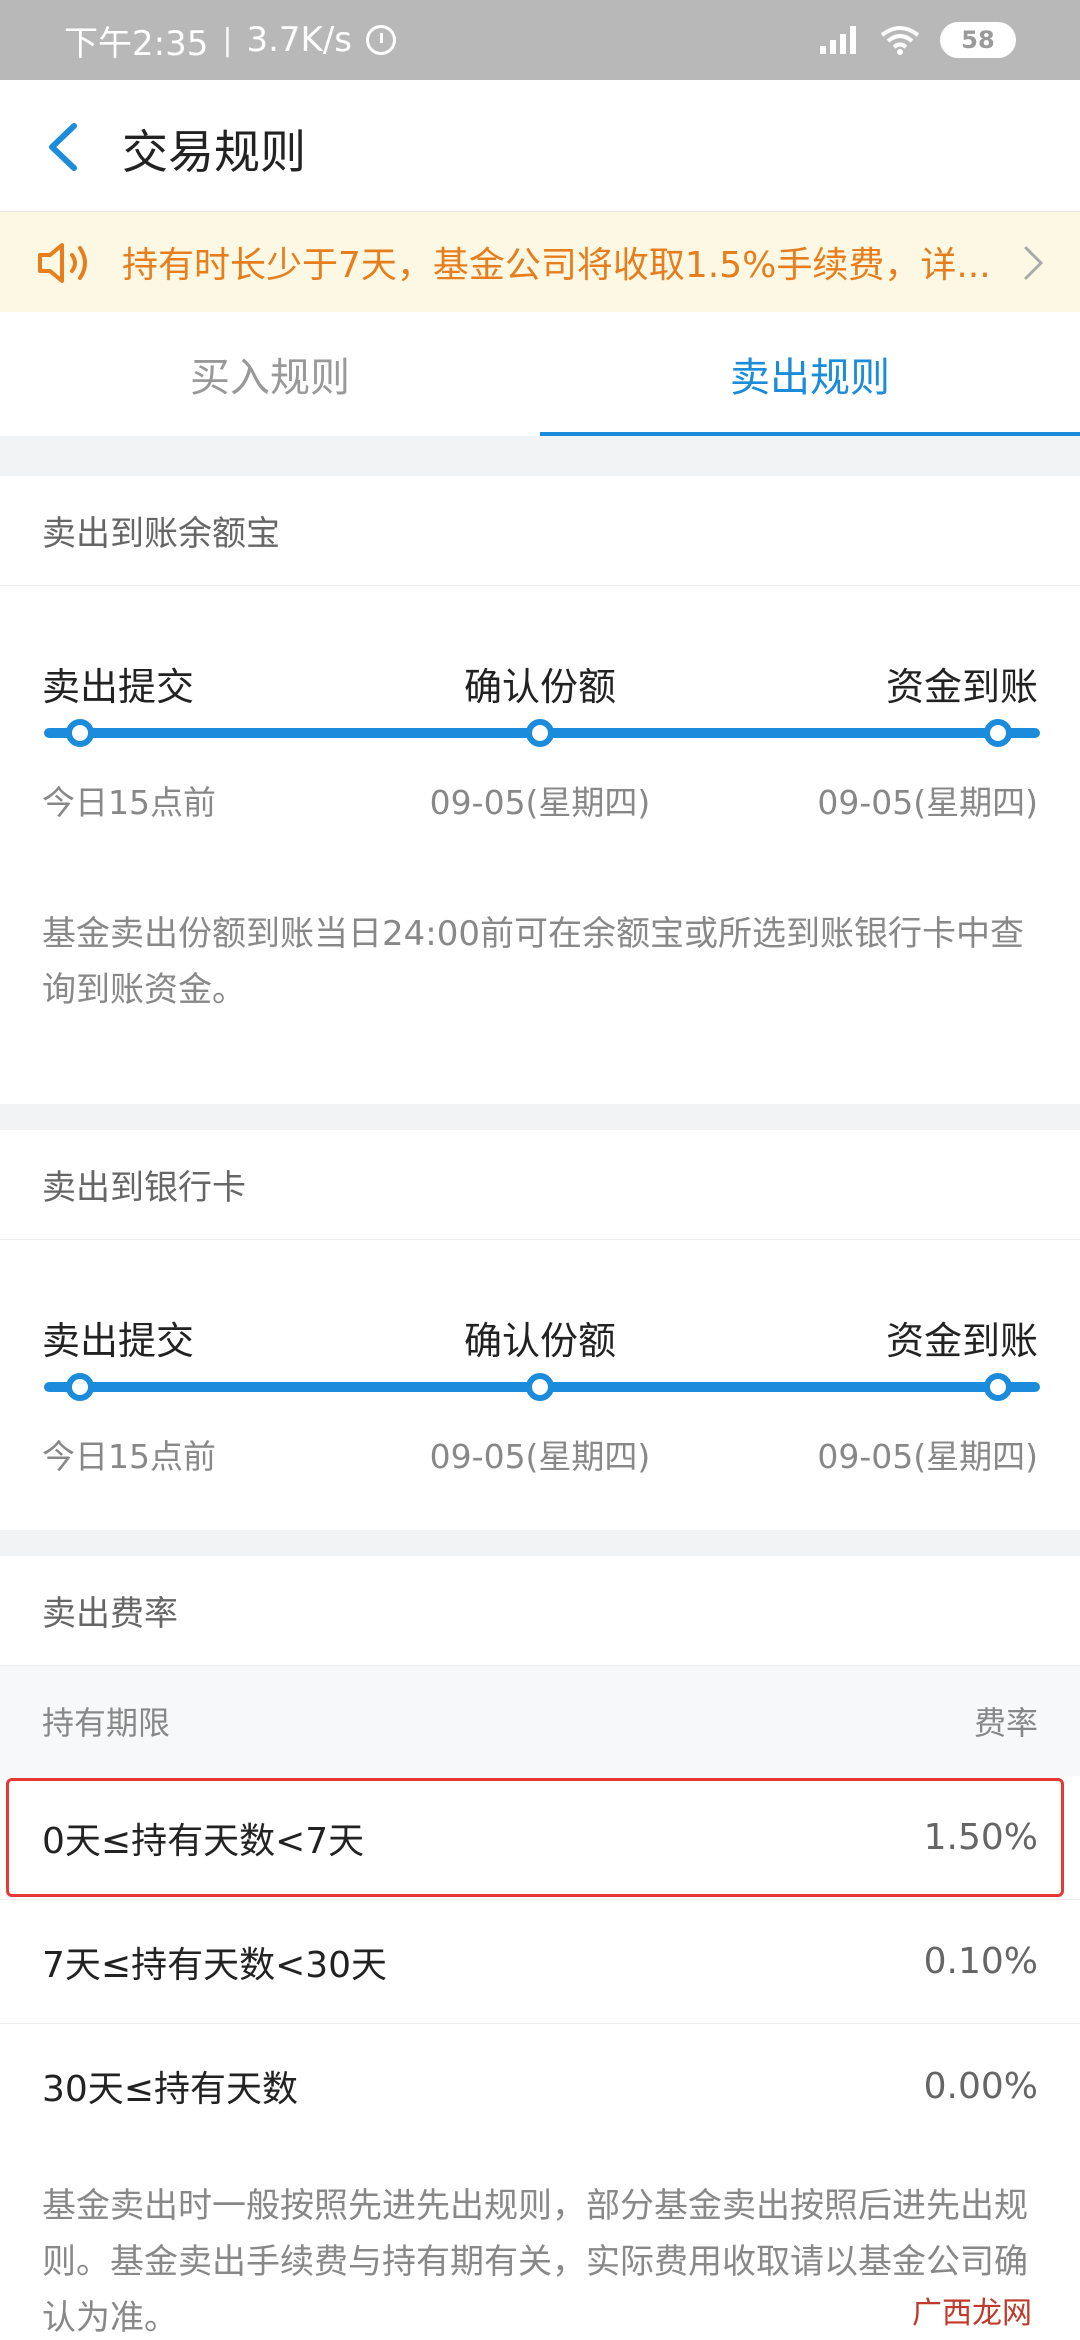  I want to click on col-header-period: 持有期限, so click(106, 1723).